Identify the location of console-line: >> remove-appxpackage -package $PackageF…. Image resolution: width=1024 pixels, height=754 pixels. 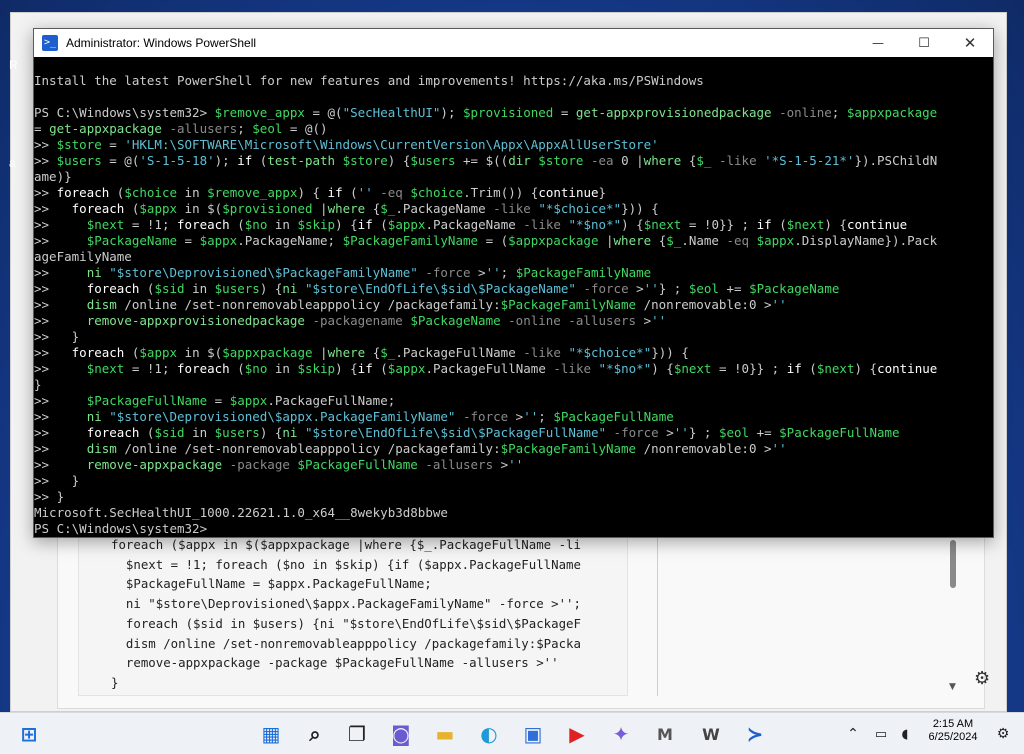
(513, 465).